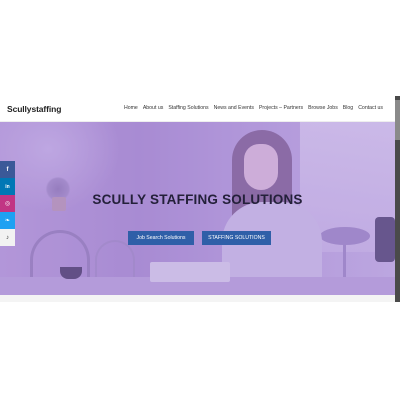 This screenshot has width=400, height=400. Describe the element at coordinates (281, 108) in the screenshot. I see `nav-projects-partners: Projects – Partners` at that location.